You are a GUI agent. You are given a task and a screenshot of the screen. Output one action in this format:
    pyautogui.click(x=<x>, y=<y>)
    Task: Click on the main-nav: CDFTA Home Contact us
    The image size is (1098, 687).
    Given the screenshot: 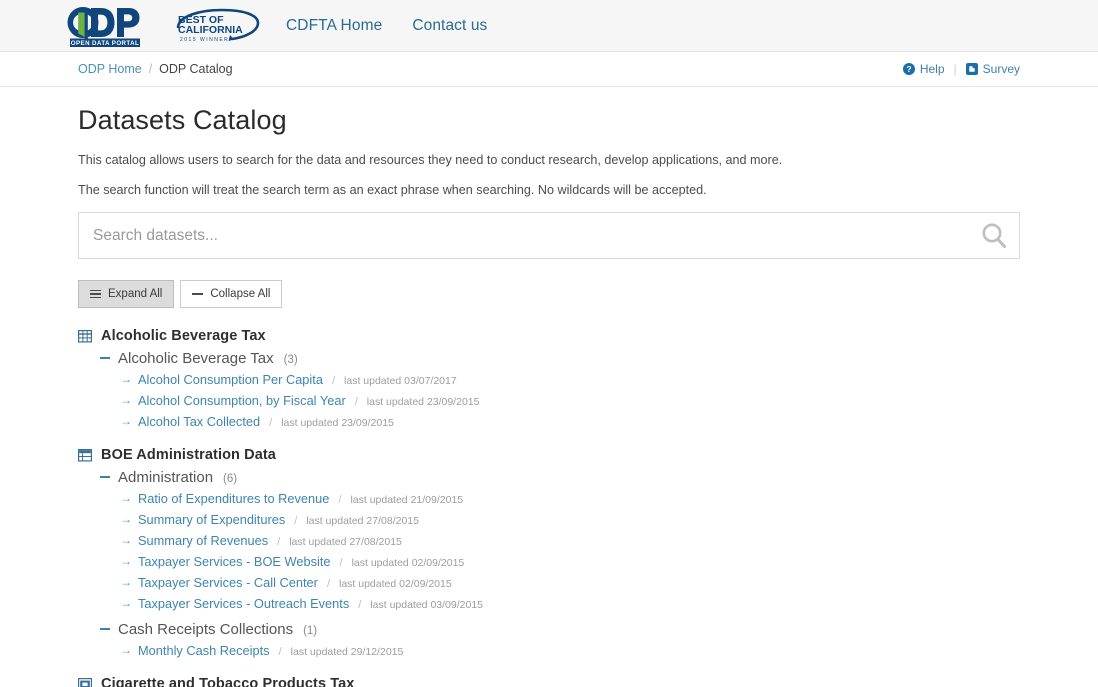 What is the action you would take?
    pyautogui.click(x=386, y=26)
    